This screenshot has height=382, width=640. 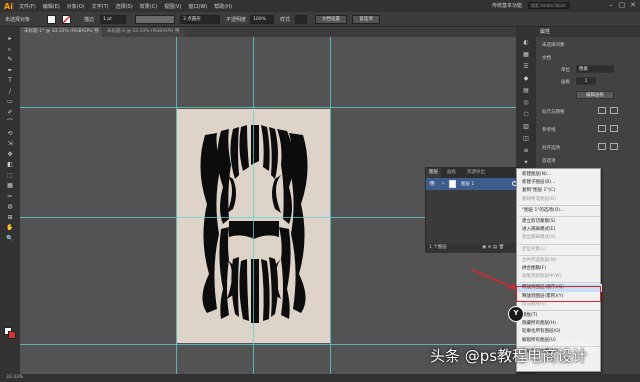 What do you see at coordinates (144, 35) in the screenshot?
I see `tab-document-2: 未标题-2 @ 33.33% (RGB/GPU 预览)` at bounding box center [144, 35].